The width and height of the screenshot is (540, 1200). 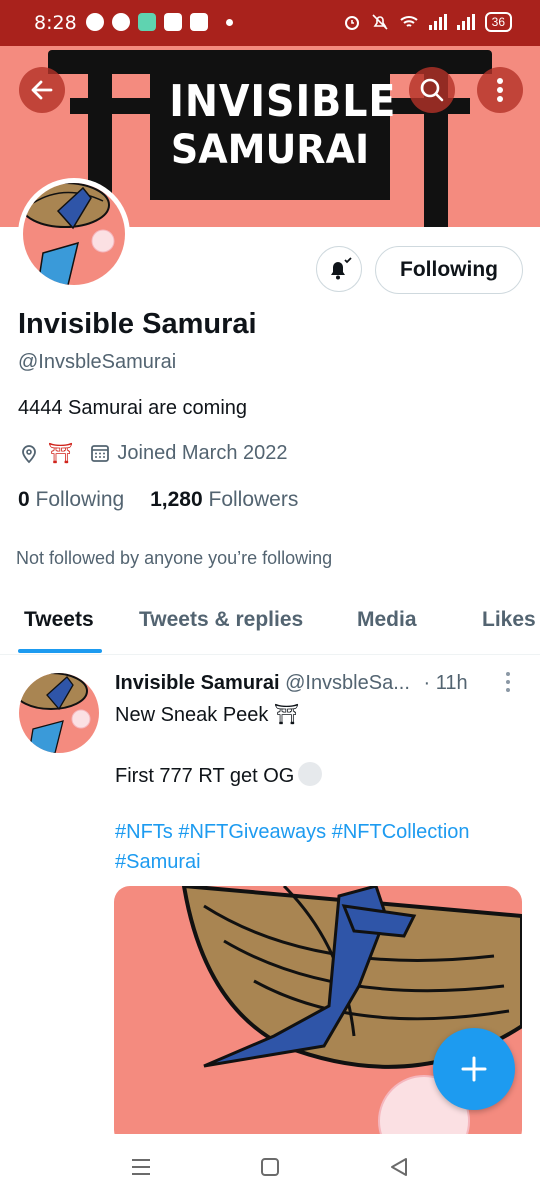 I want to click on back-button, so click(x=42, y=90).